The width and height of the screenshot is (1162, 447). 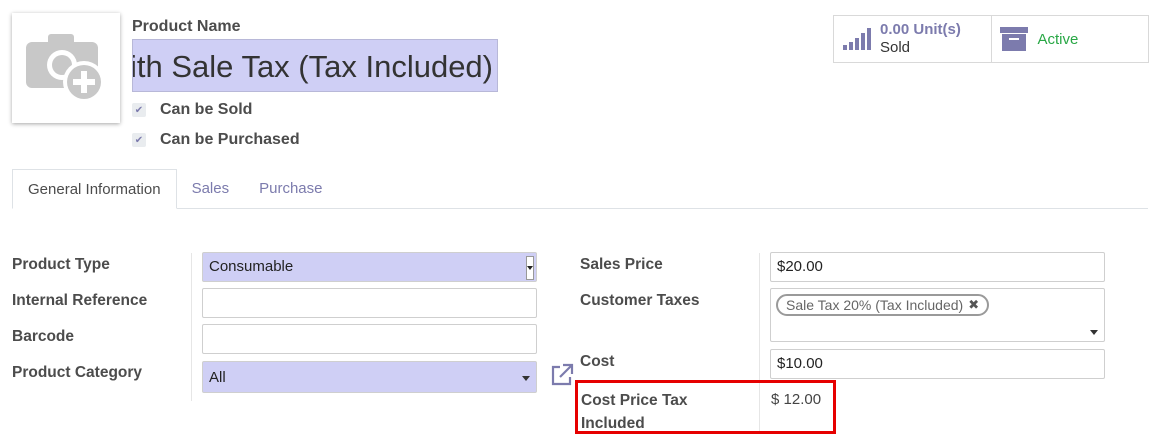 I want to click on internal-reference-input, so click(x=369, y=303).